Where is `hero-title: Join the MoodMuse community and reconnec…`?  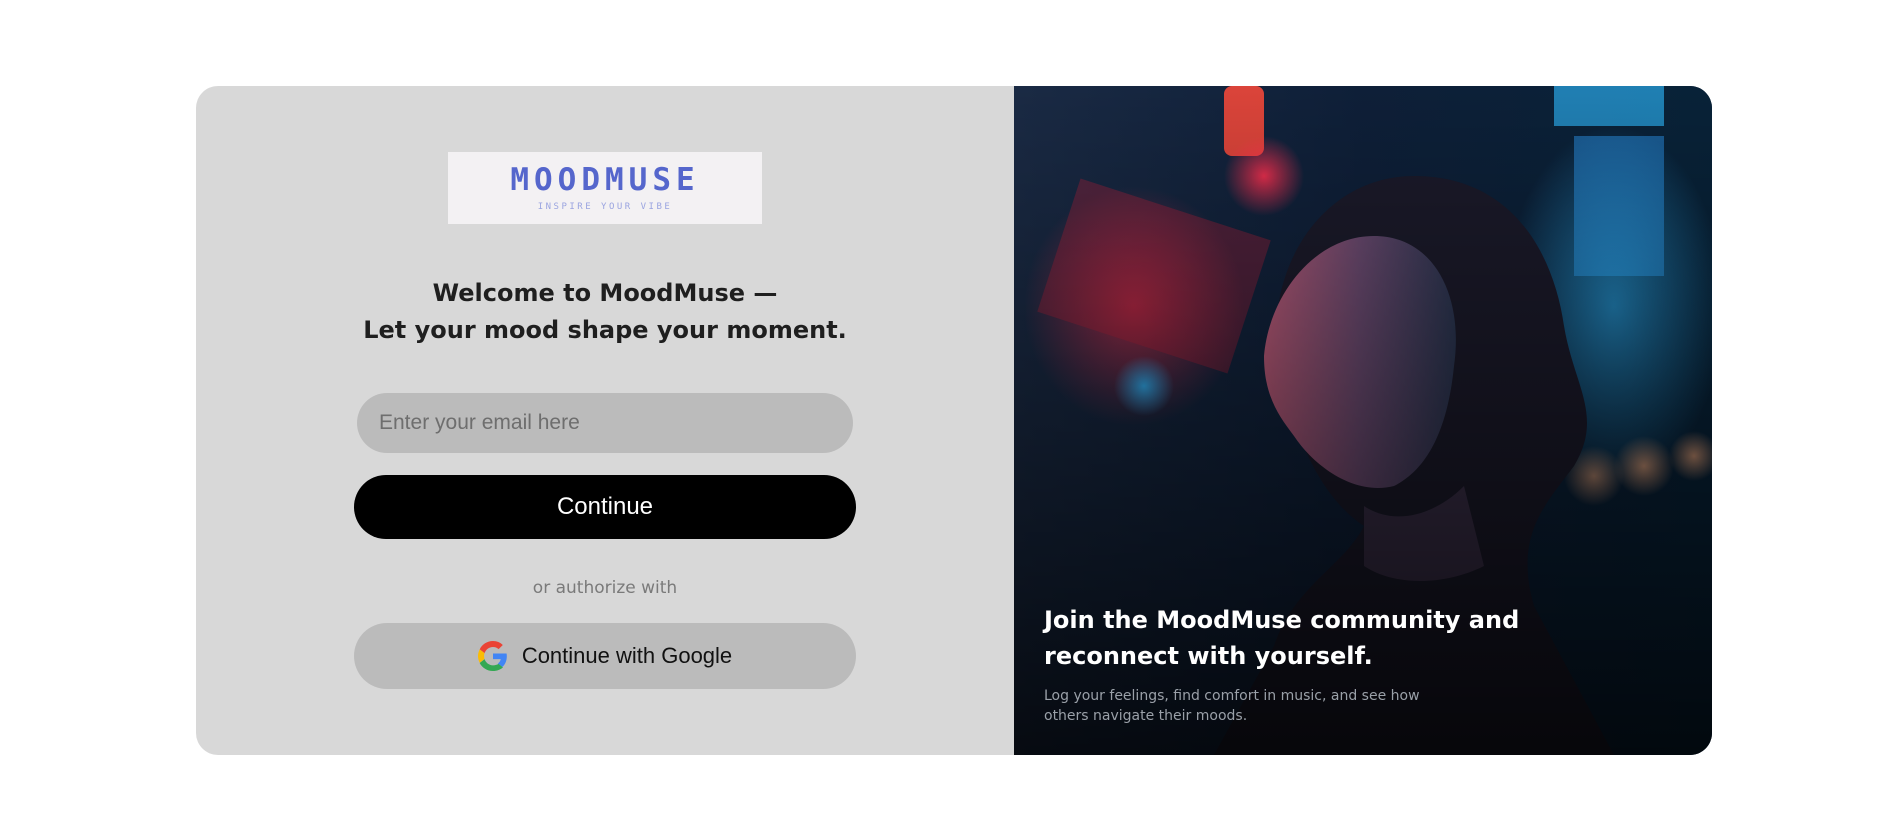 hero-title: Join the MoodMuse community and reconnec… is located at coordinates (1282, 638).